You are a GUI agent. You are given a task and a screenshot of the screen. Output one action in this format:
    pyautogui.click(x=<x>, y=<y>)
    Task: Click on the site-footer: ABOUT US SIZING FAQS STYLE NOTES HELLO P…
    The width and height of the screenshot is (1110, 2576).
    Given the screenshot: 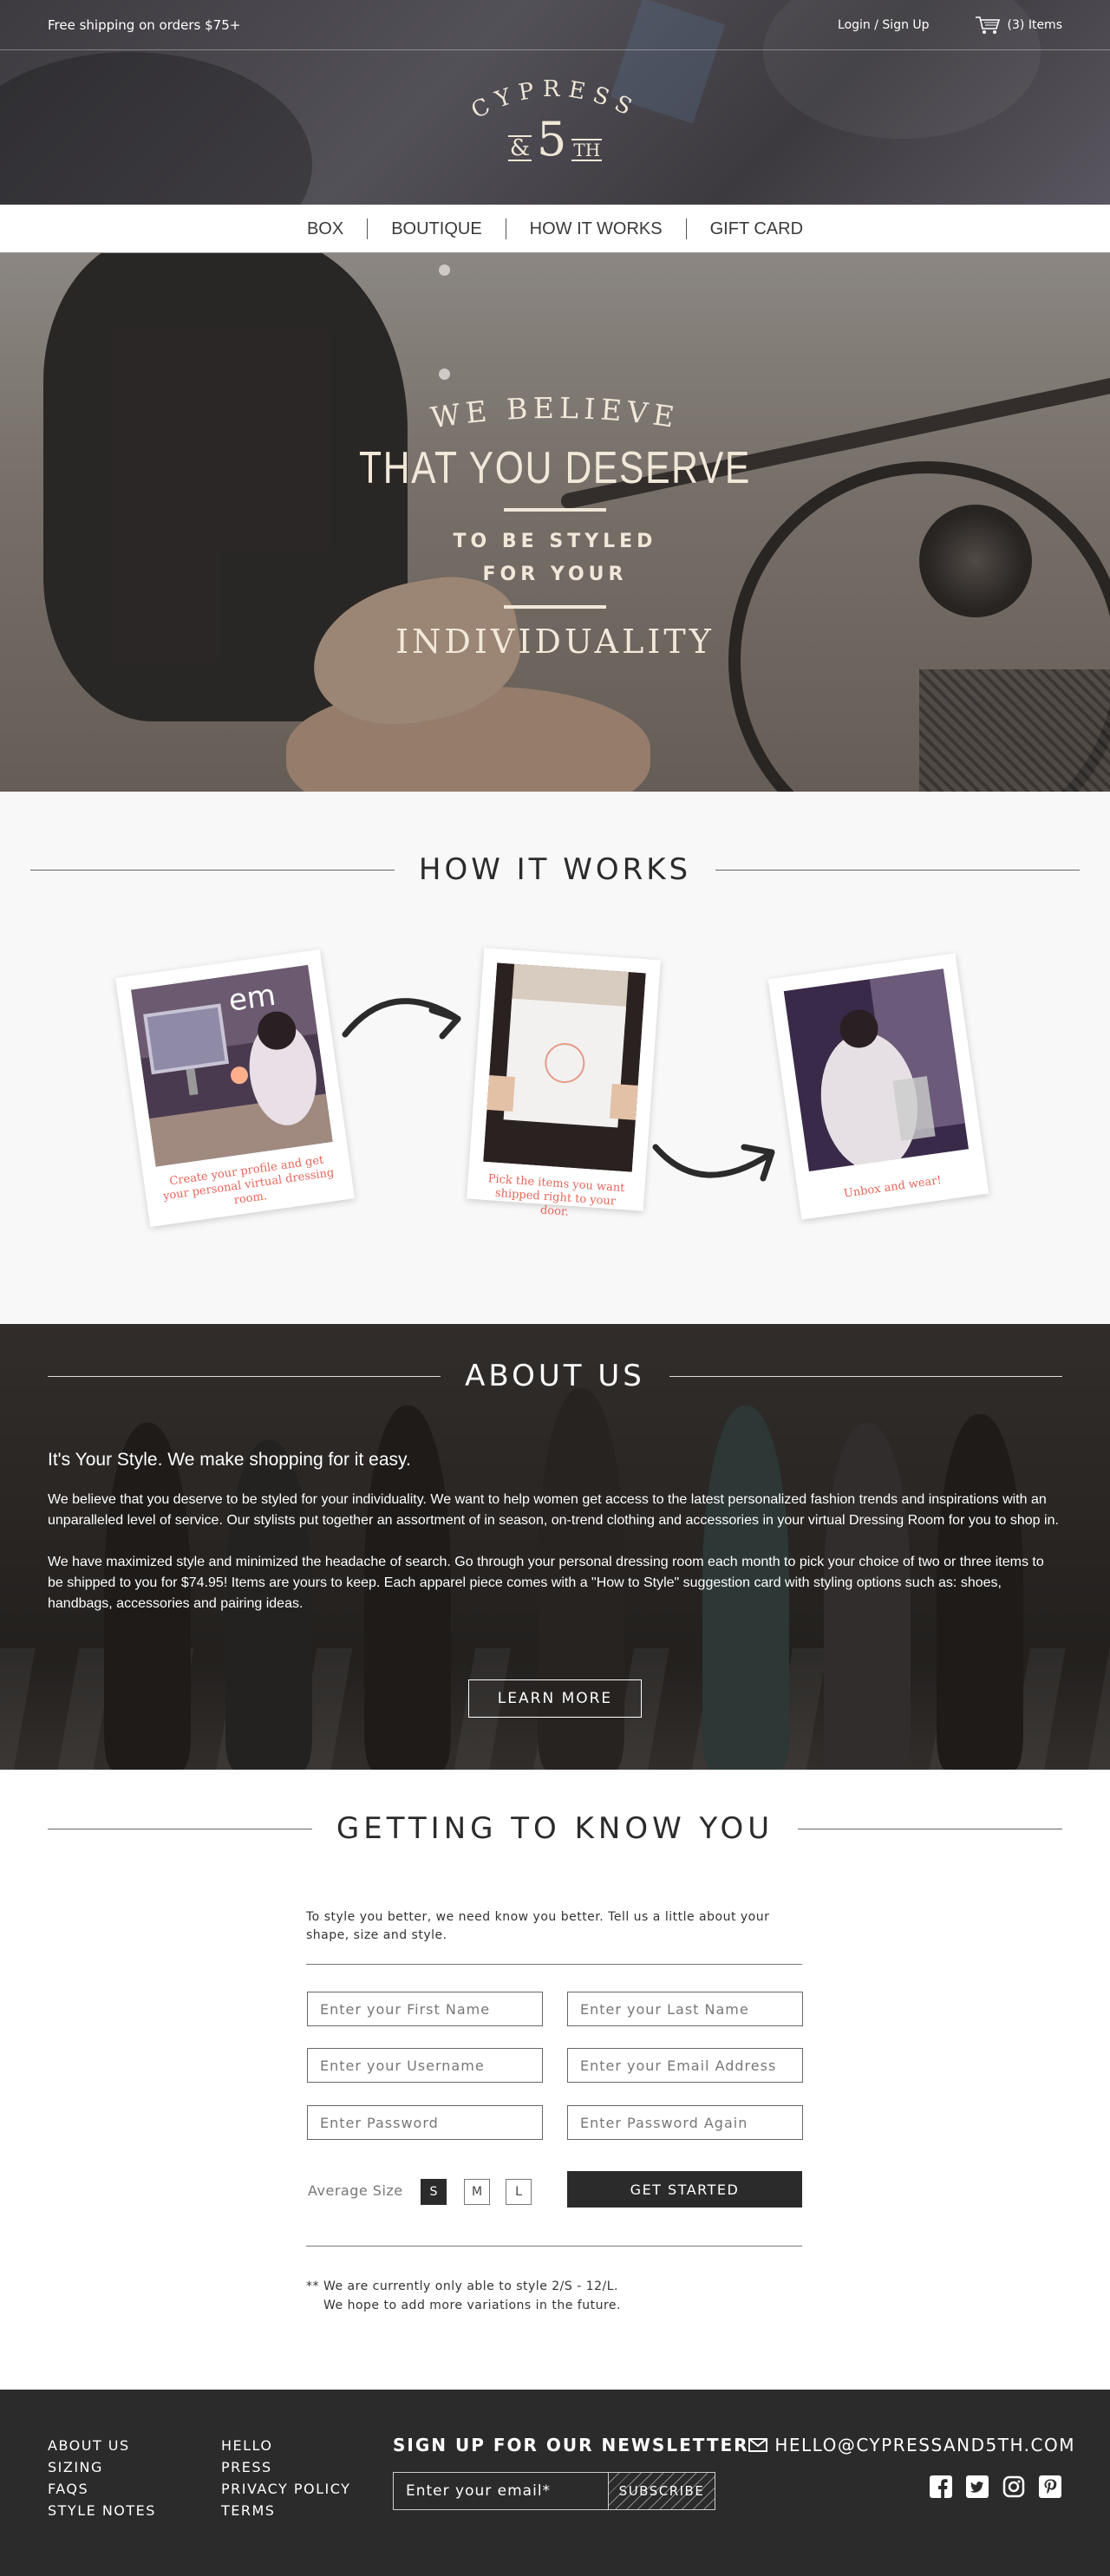 What is the action you would take?
    pyautogui.click(x=555, y=2483)
    